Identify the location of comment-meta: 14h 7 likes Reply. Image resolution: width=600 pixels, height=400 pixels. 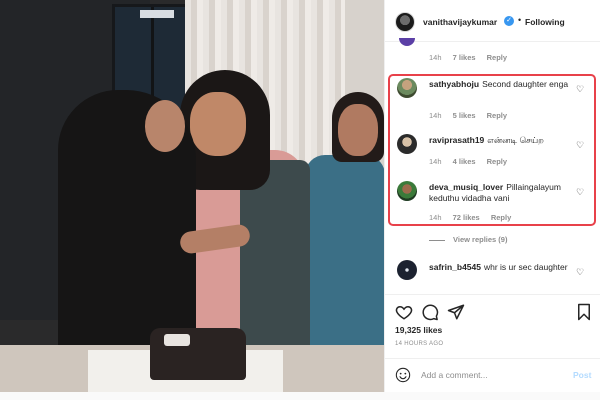
(472, 57).